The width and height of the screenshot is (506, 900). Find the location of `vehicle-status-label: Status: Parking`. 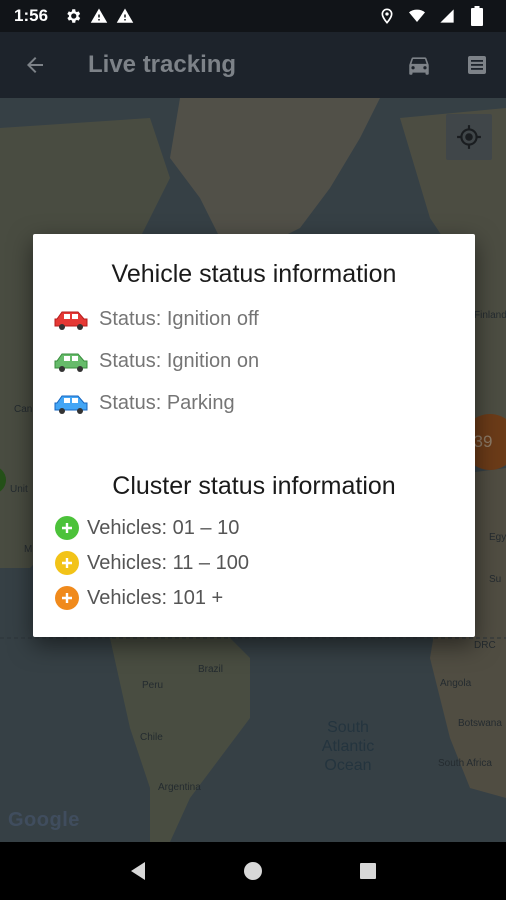

vehicle-status-label: Status: Parking is located at coordinates (167, 403).